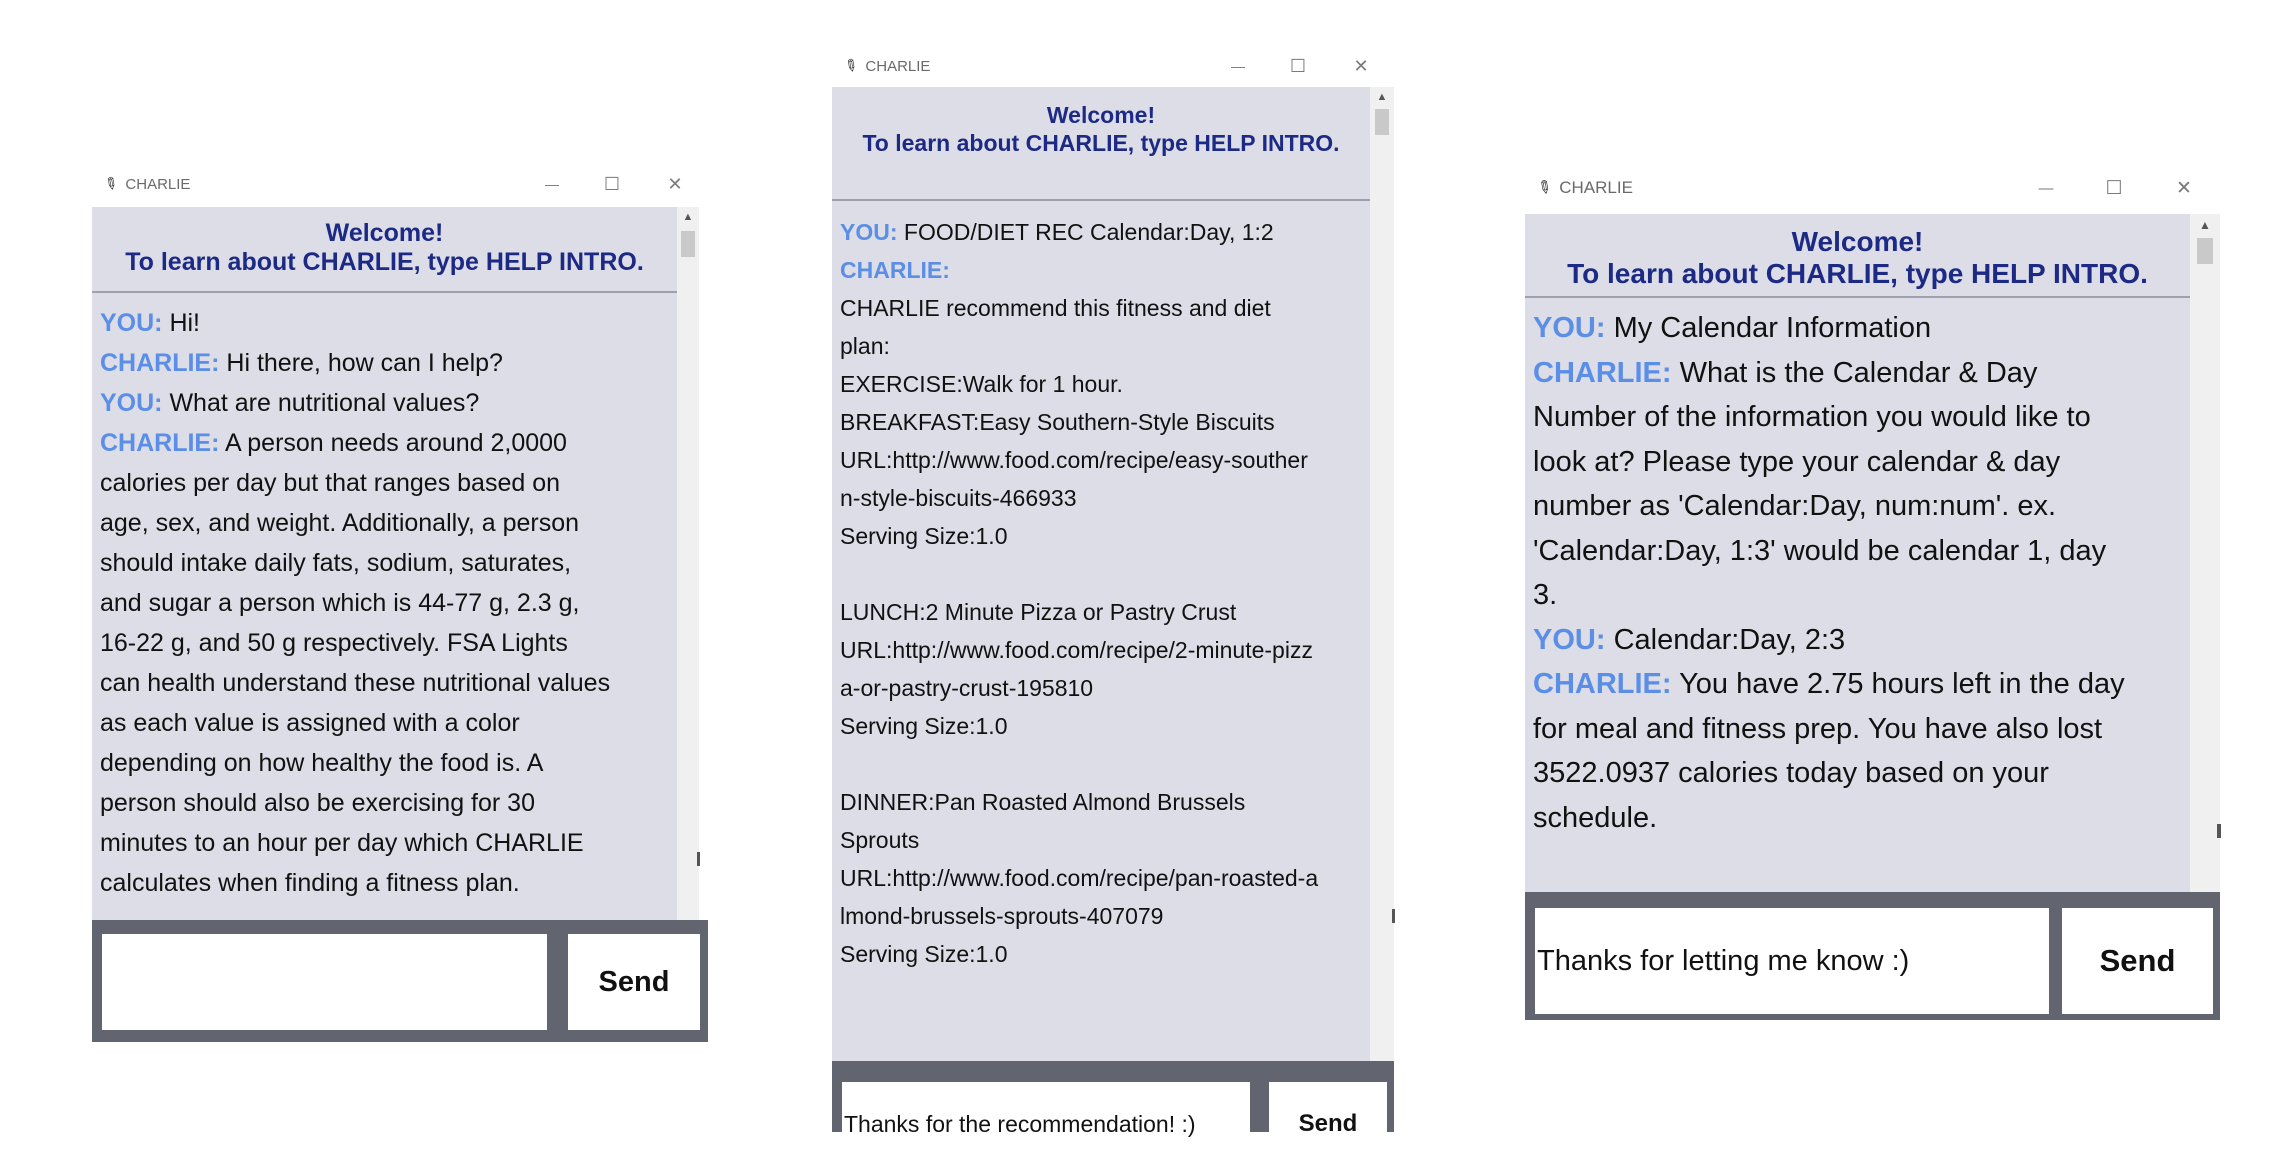  I want to click on message-text: What is the Calendar & Day, so click(1858, 372).